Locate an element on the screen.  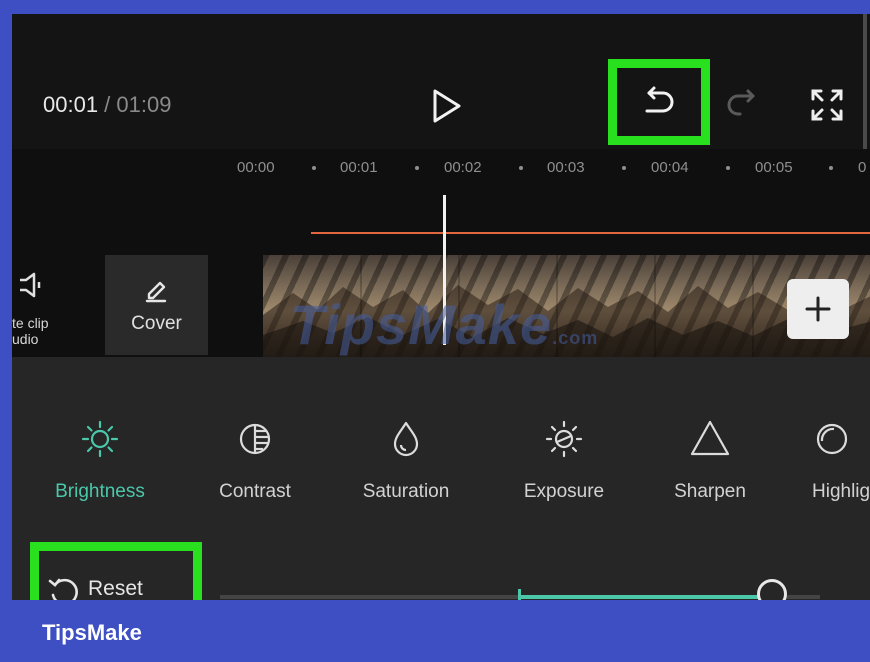
reset-label: Reset is located at coordinates (115, 588).